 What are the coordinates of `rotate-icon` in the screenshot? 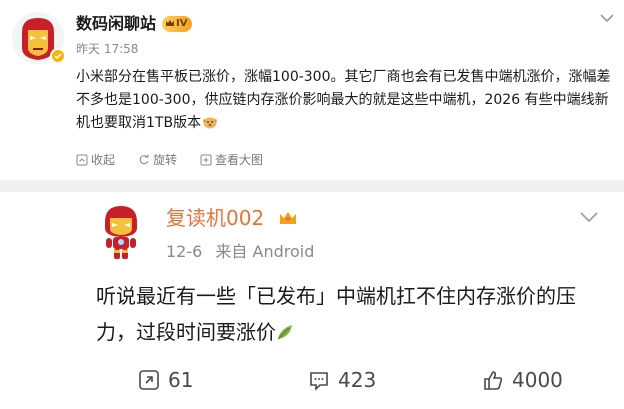 It's located at (144, 159).